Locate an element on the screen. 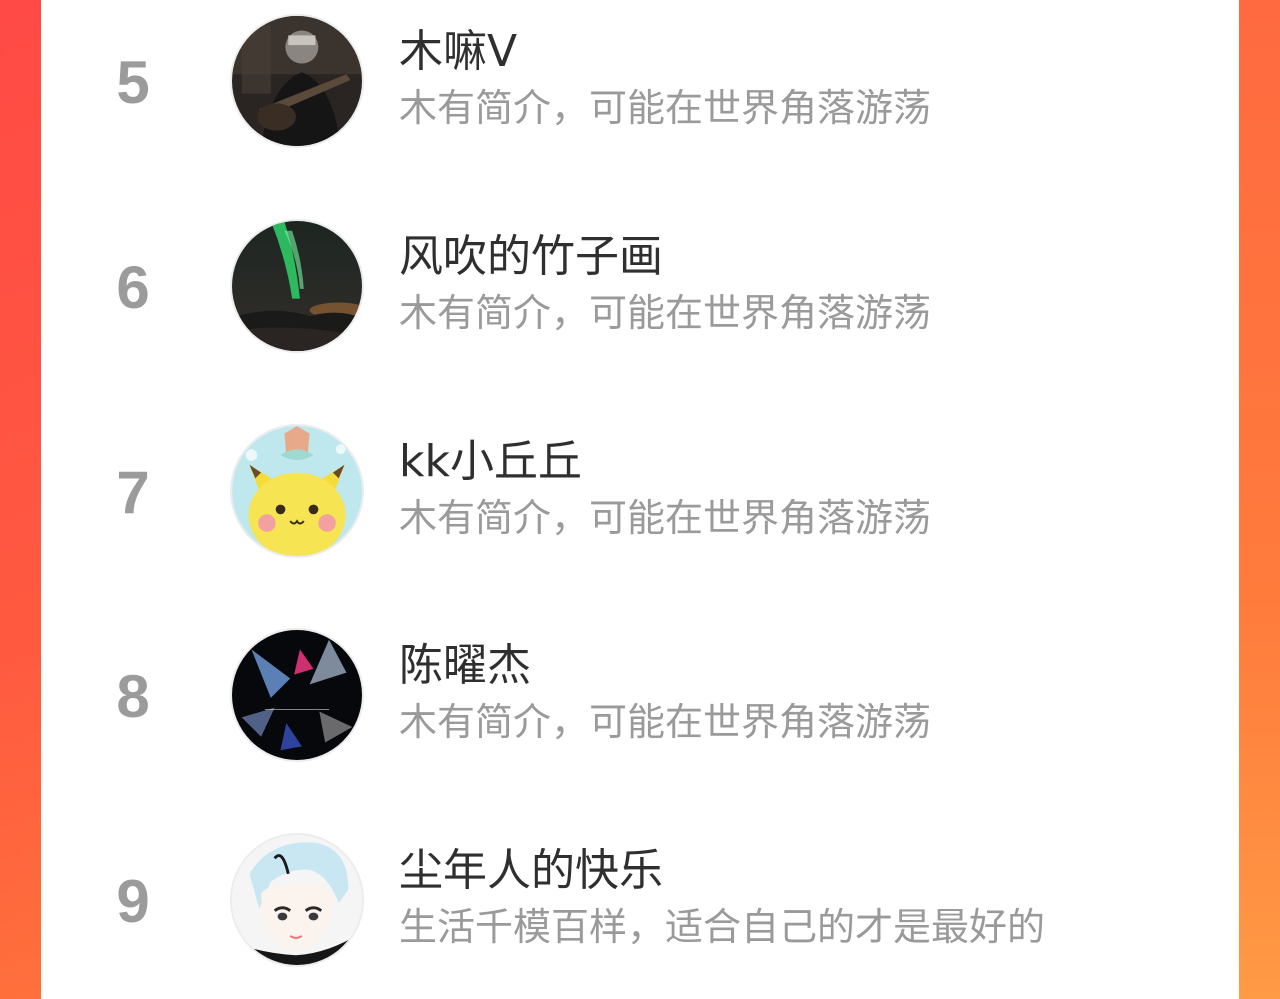 The height and width of the screenshot is (999, 1280). ranking-list-item: 5 木嘛V 木有简介，可能在世界角落游荡 is located at coordinates (640, 89).